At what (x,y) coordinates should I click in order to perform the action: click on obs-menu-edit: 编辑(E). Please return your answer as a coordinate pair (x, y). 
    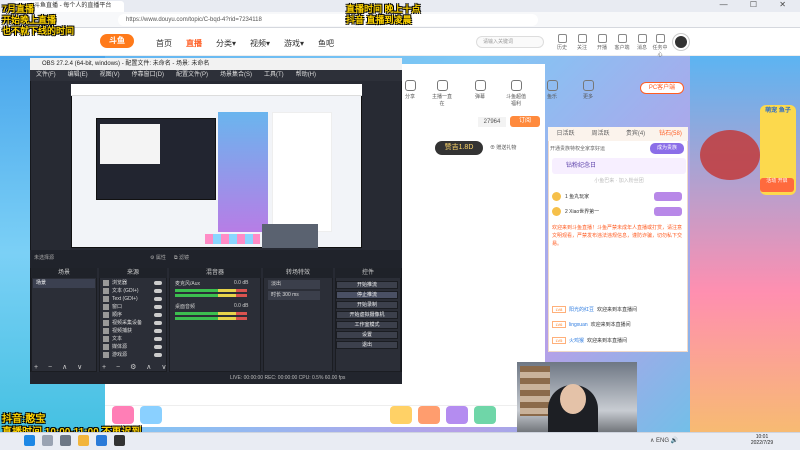
    Looking at the image, I should click on (78, 75).